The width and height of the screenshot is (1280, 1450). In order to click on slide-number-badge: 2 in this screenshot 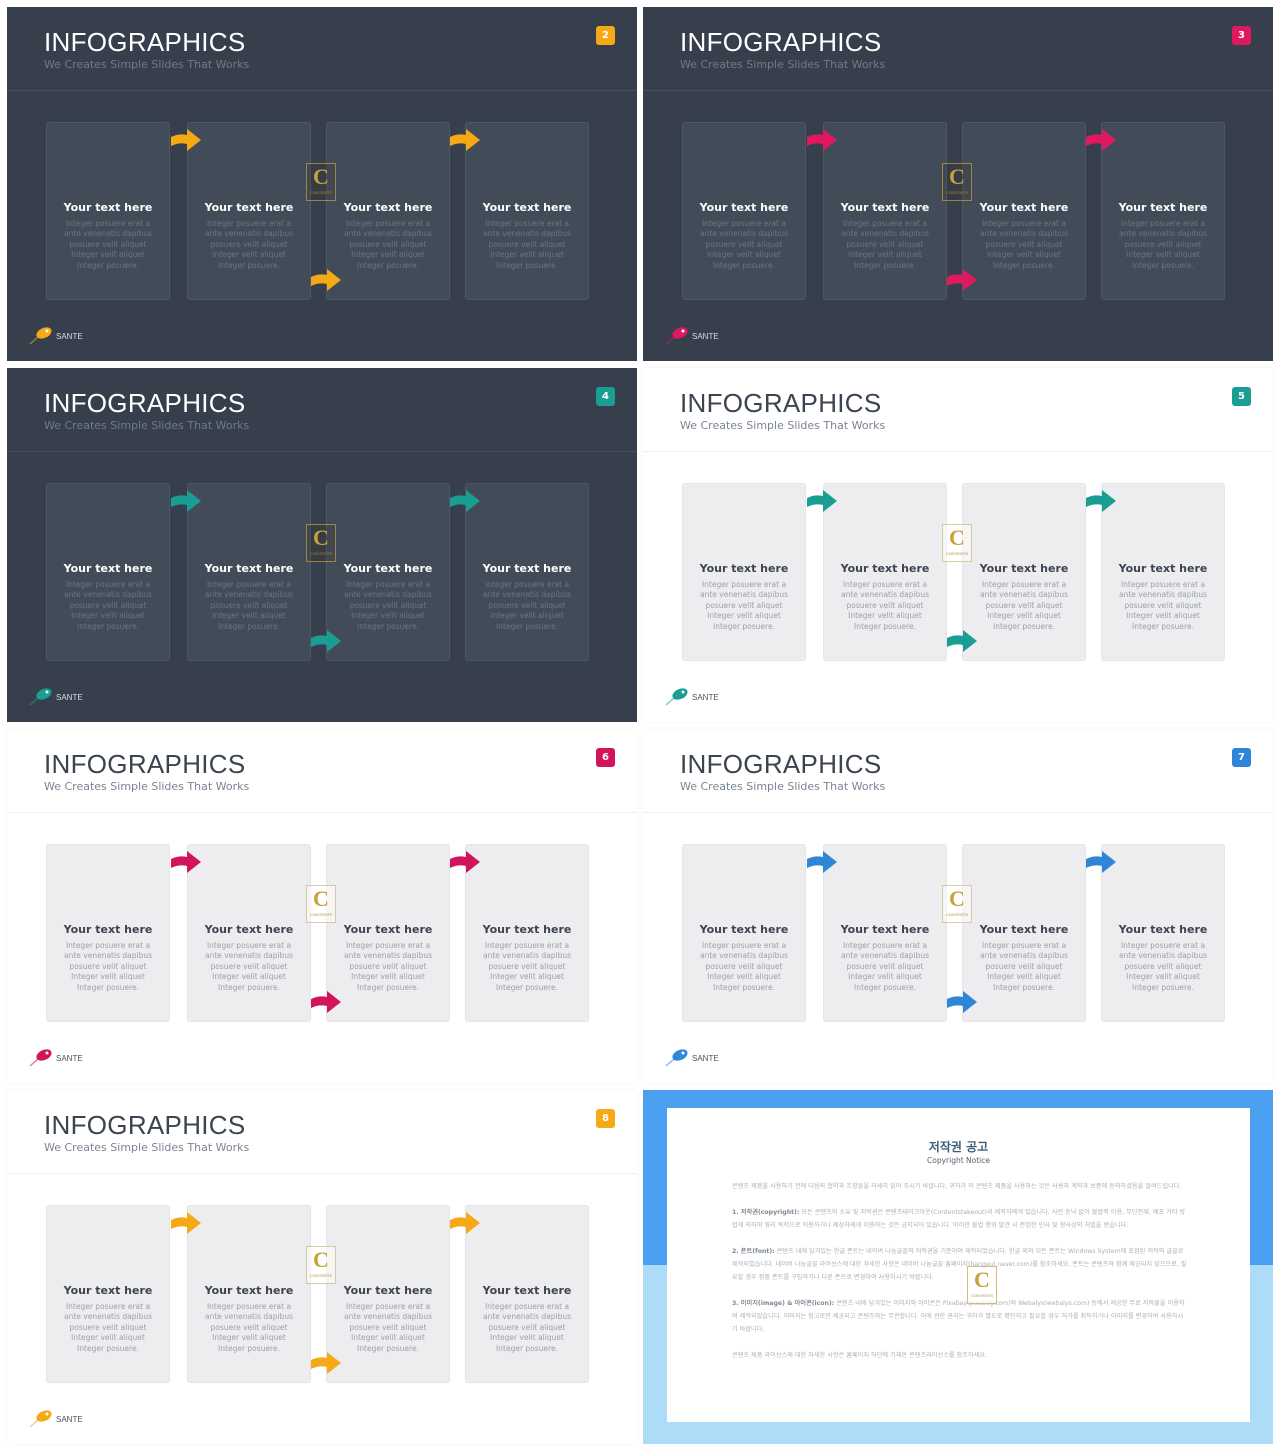, I will do `click(605, 35)`.